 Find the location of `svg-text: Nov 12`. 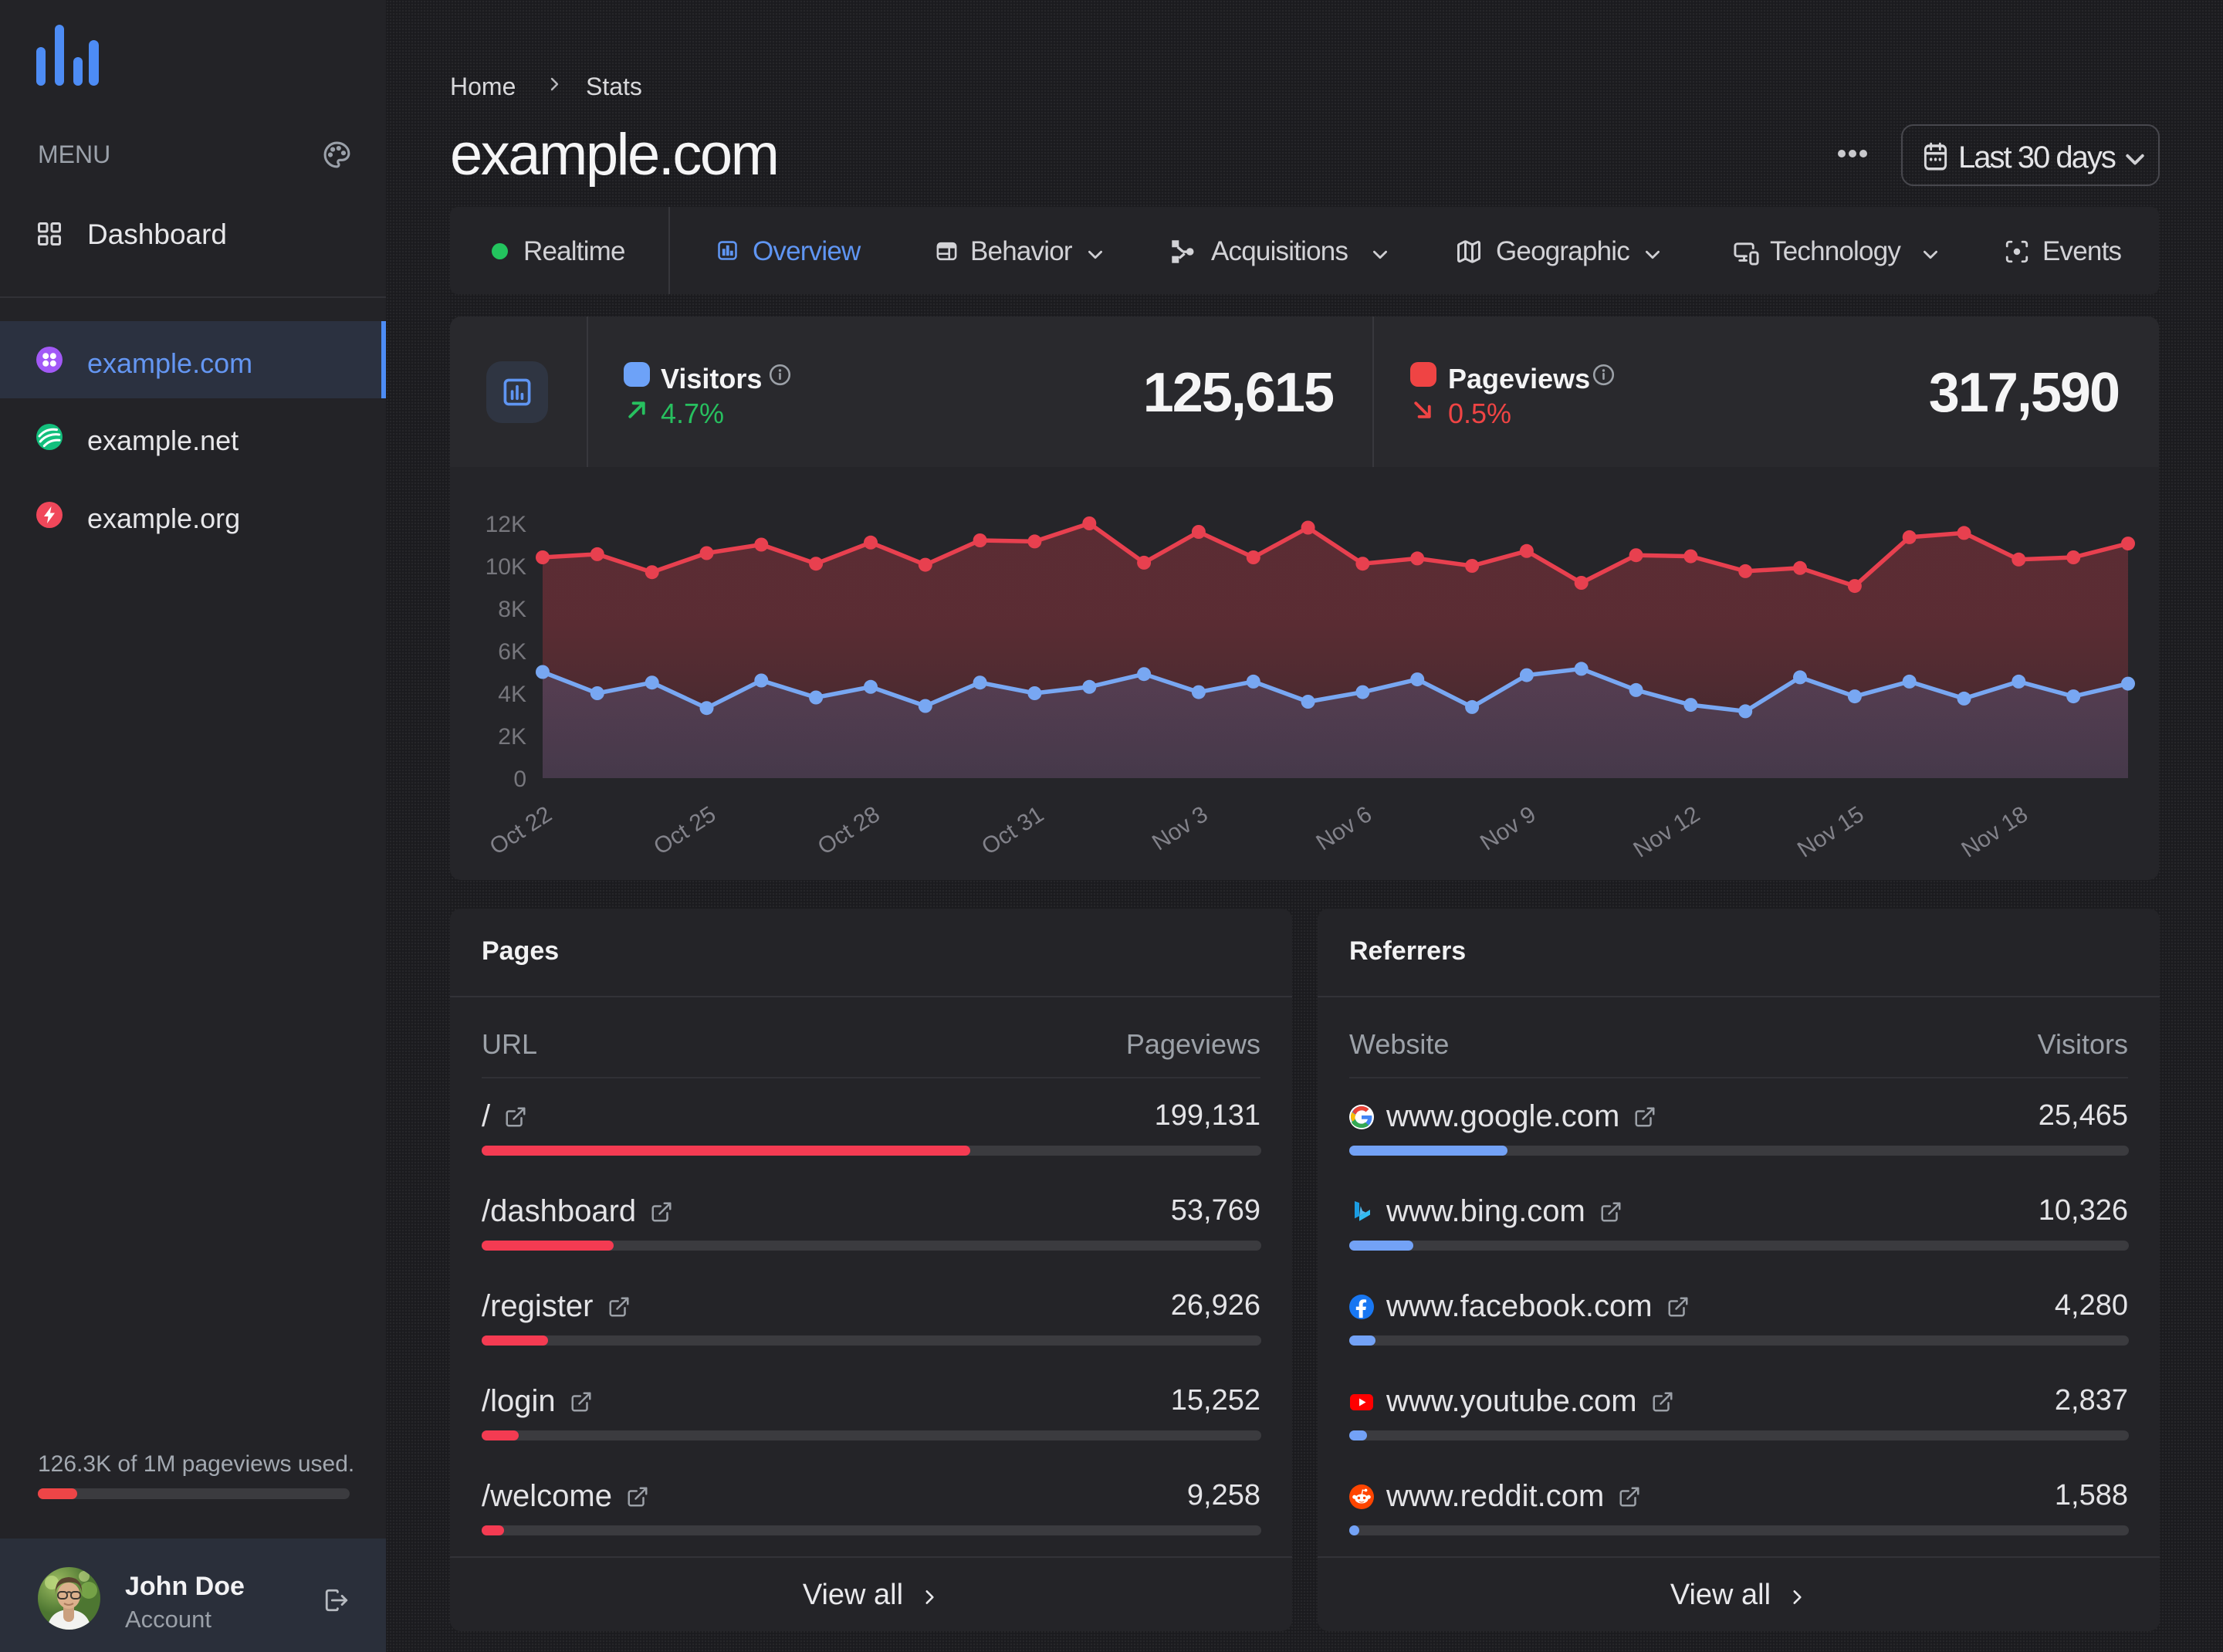

svg-text: Nov 12 is located at coordinates (1667, 831).